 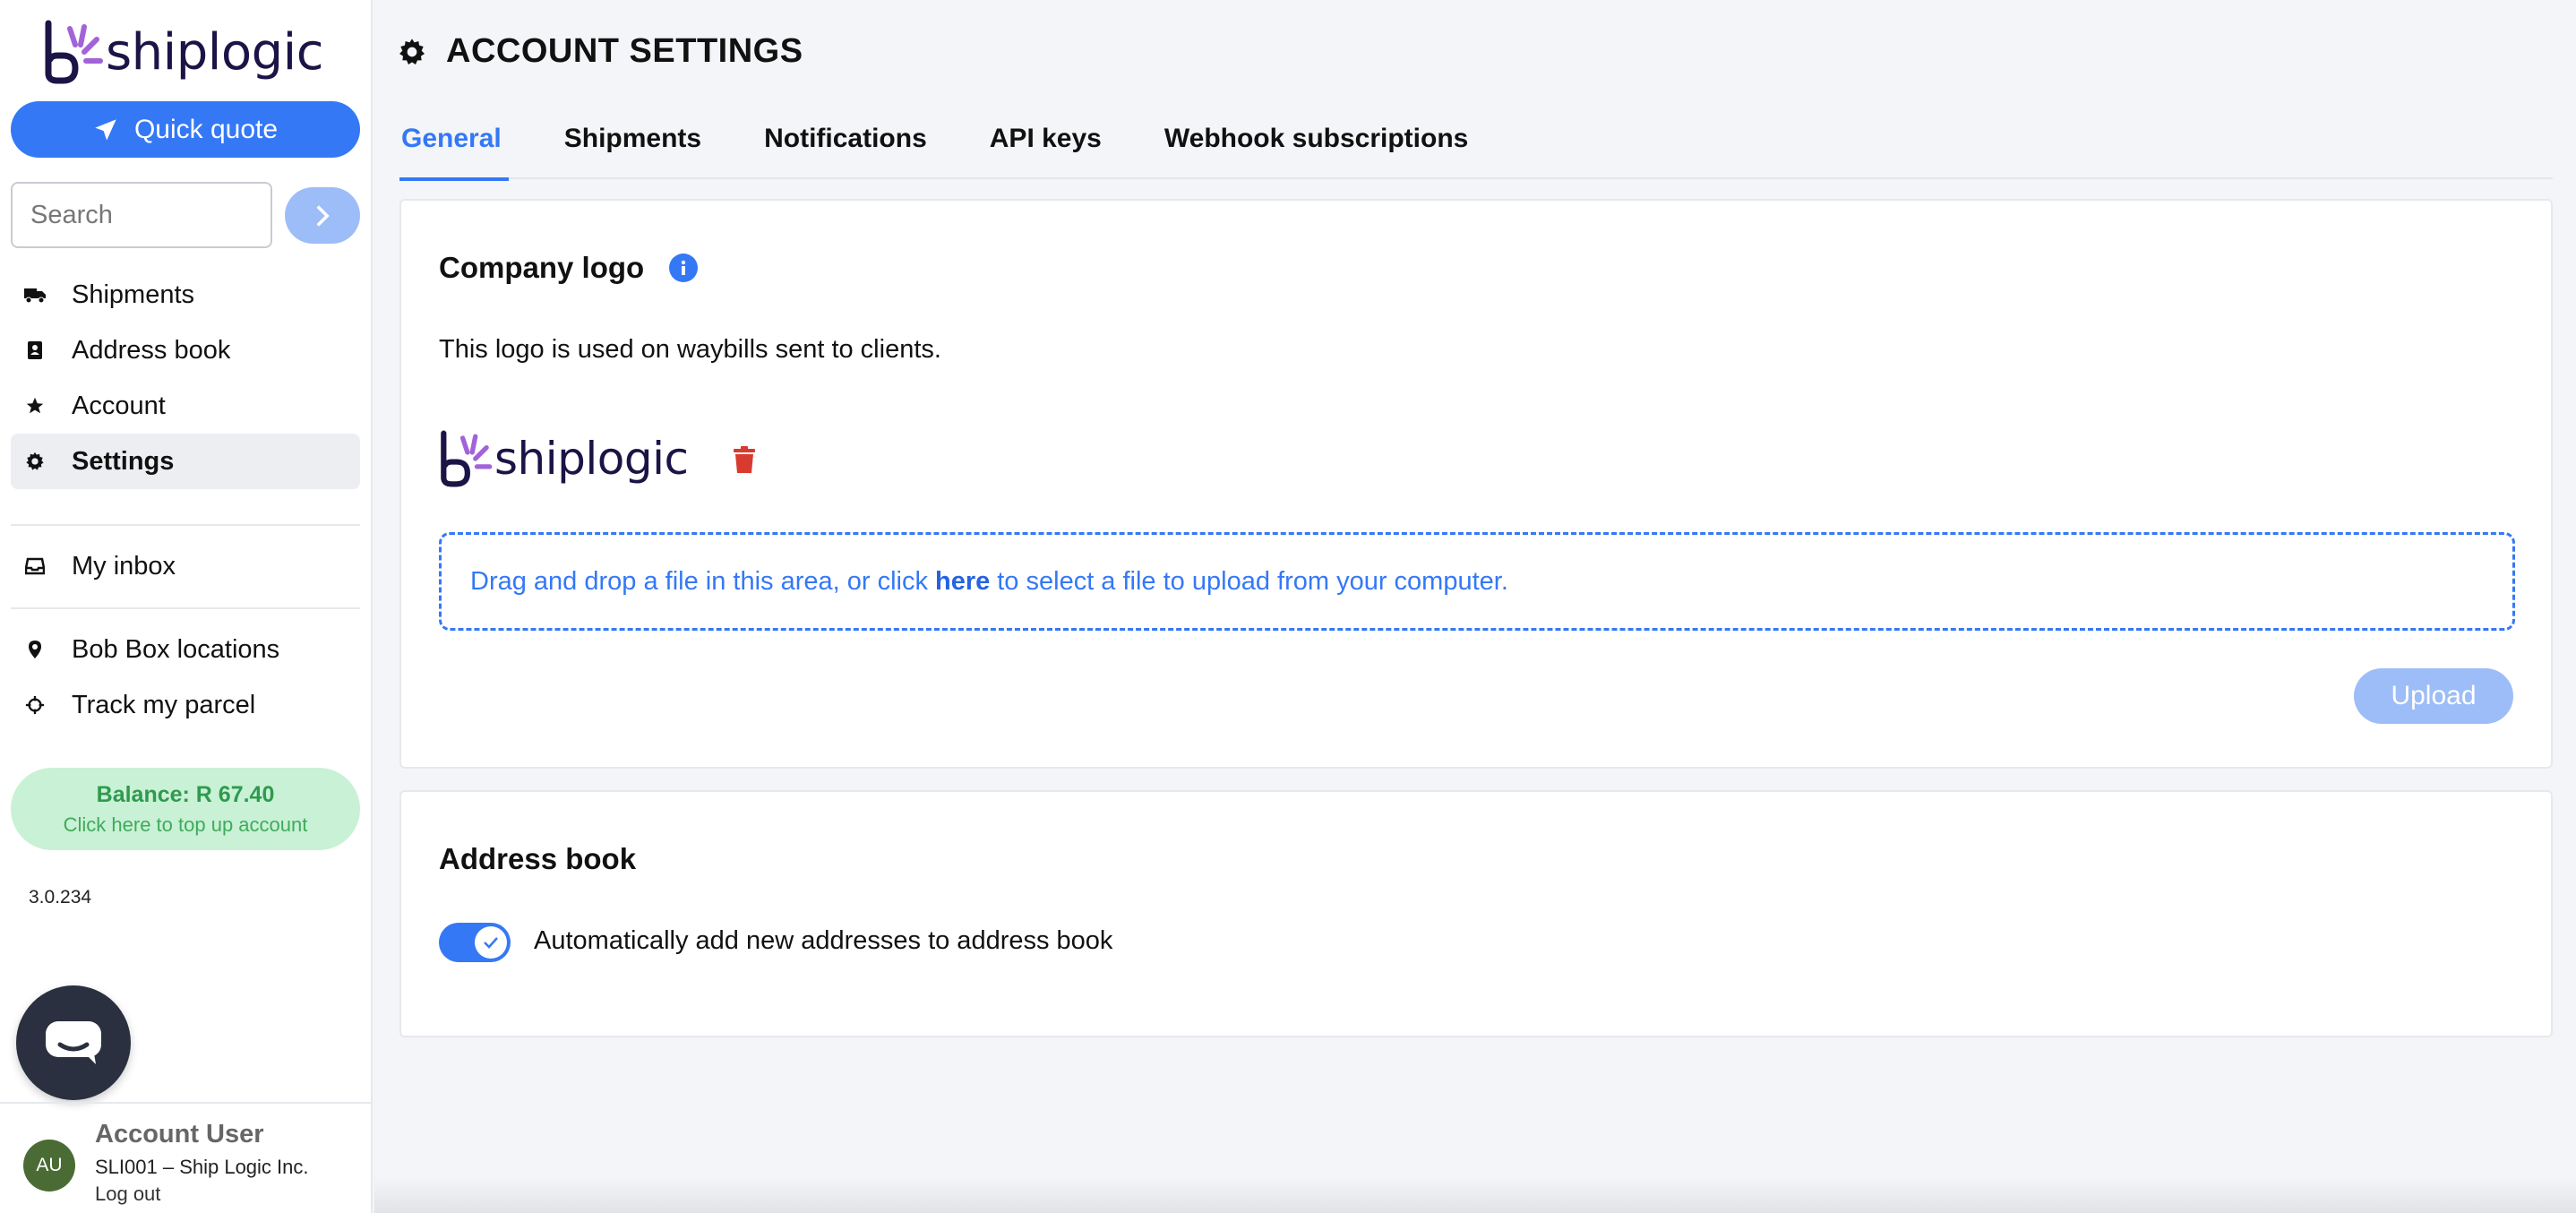 I want to click on quick-quote-button: Quick quote, so click(x=185, y=129).